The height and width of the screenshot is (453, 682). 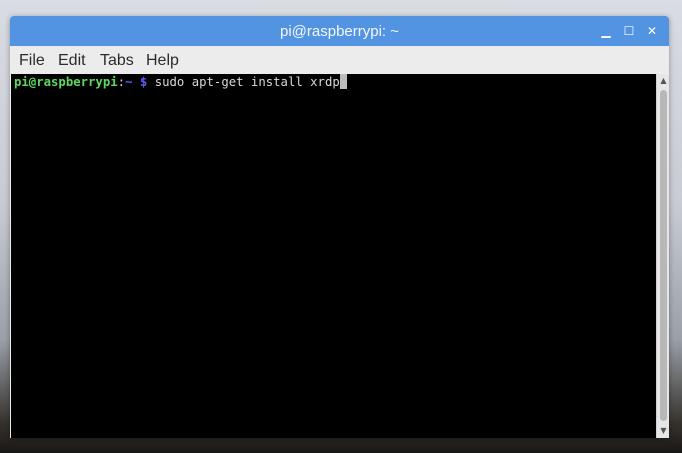 I want to click on minimize-icon: ▁, so click(x=606, y=31).